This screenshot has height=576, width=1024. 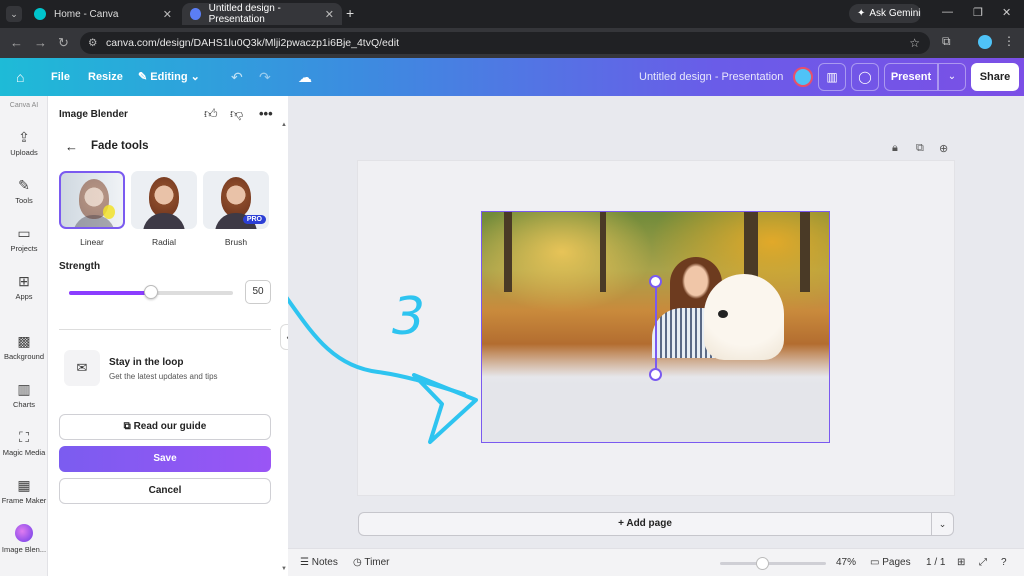 I want to click on editing-mode-button: ✎ Editing ⌄, so click(x=169, y=77).